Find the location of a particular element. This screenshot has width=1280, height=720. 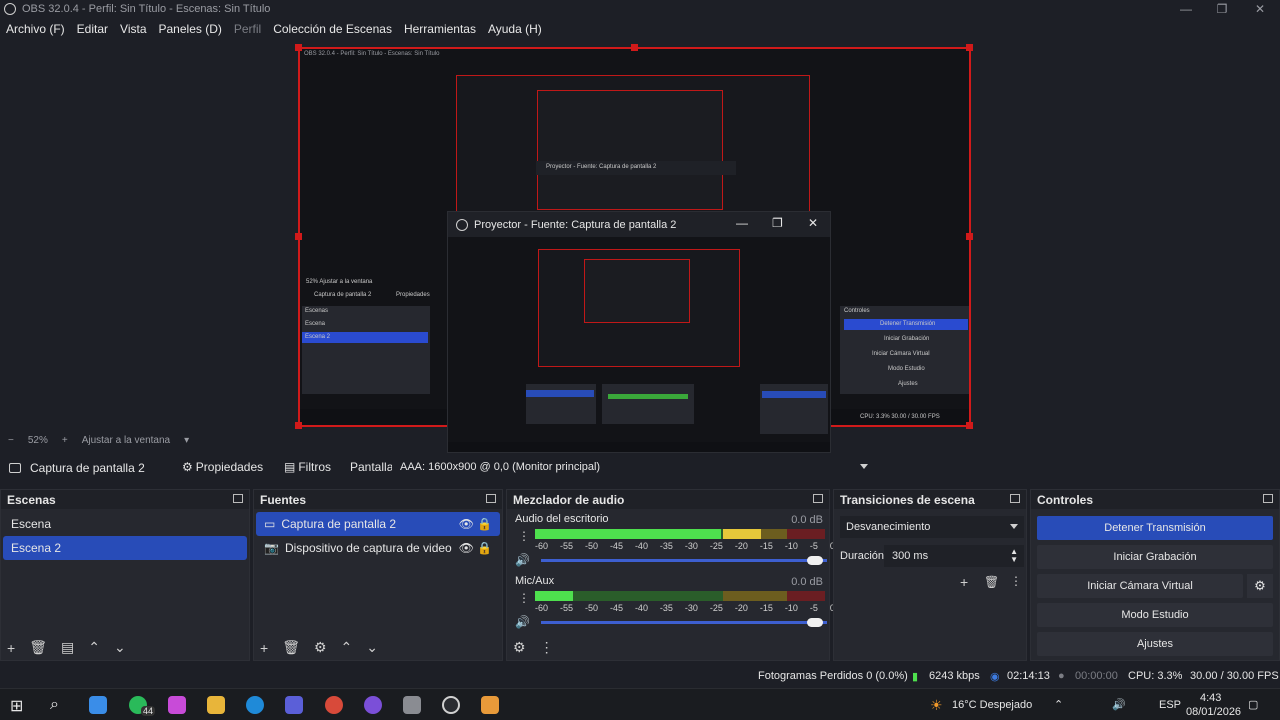

obs-icon is located at coordinates (451, 705).